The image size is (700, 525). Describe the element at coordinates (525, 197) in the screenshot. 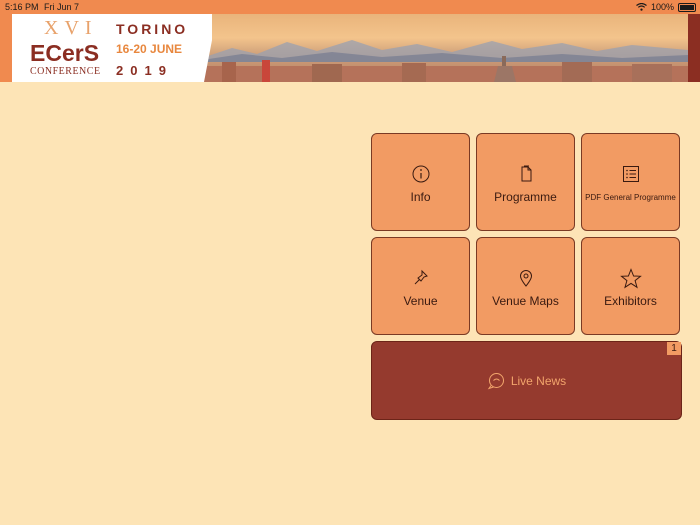

I see `tile-label: Programme` at that location.